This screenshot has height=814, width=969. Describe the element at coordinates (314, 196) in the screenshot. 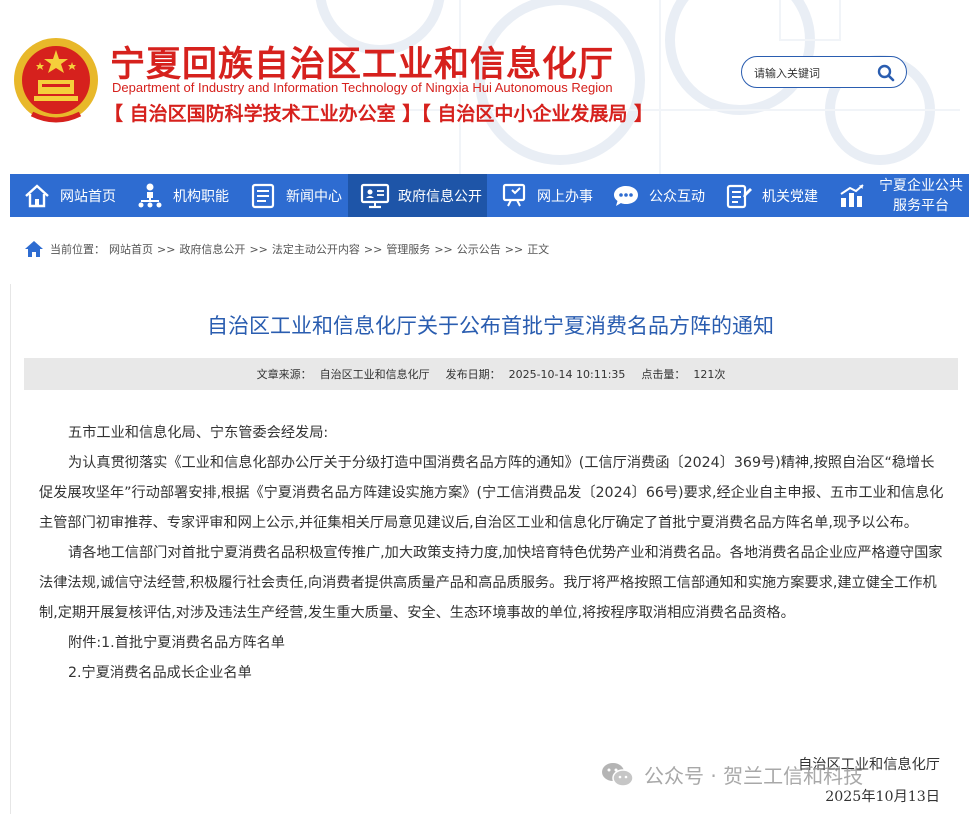

I see `nav-label: 新闻中心` at that location.